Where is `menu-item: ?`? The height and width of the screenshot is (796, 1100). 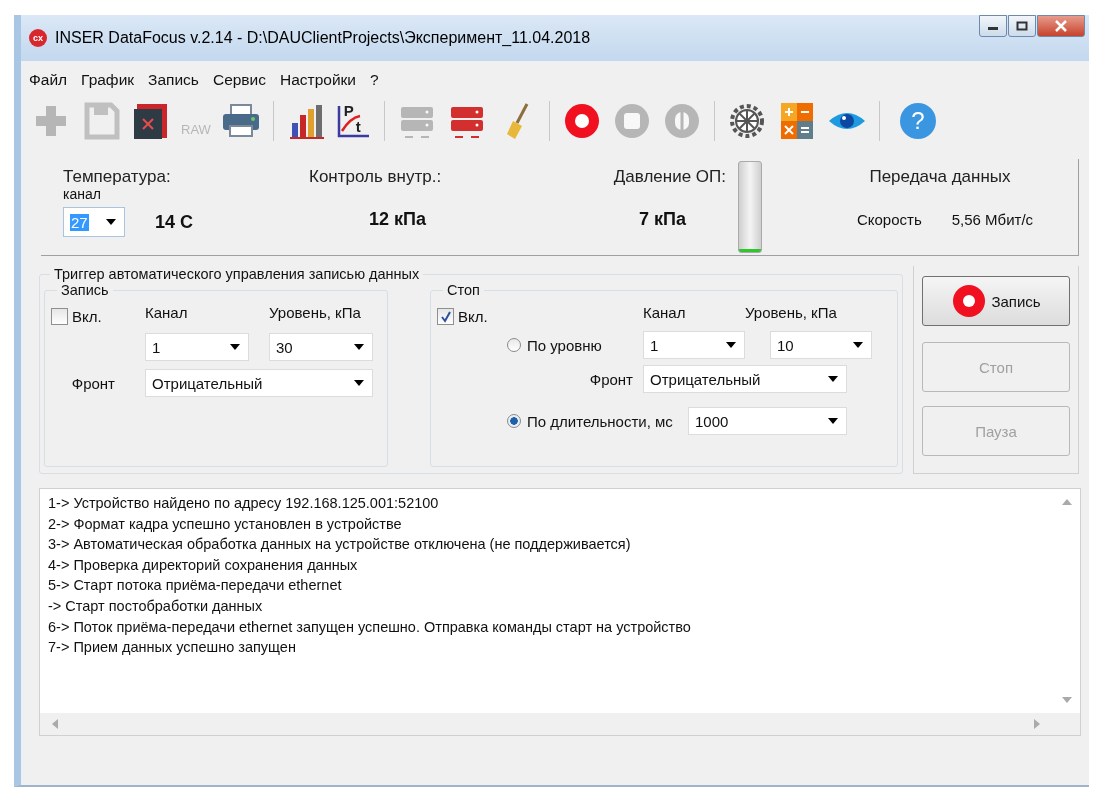
menu-item: ? is located at coordinates (374, 83).